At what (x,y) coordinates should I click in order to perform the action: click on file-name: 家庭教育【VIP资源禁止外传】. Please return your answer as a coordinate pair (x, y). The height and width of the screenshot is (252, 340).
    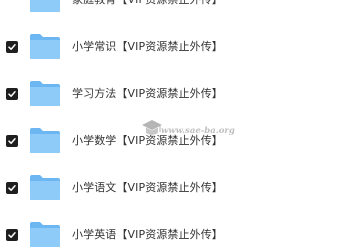
    Looking at the image, I should click on (147, 4).